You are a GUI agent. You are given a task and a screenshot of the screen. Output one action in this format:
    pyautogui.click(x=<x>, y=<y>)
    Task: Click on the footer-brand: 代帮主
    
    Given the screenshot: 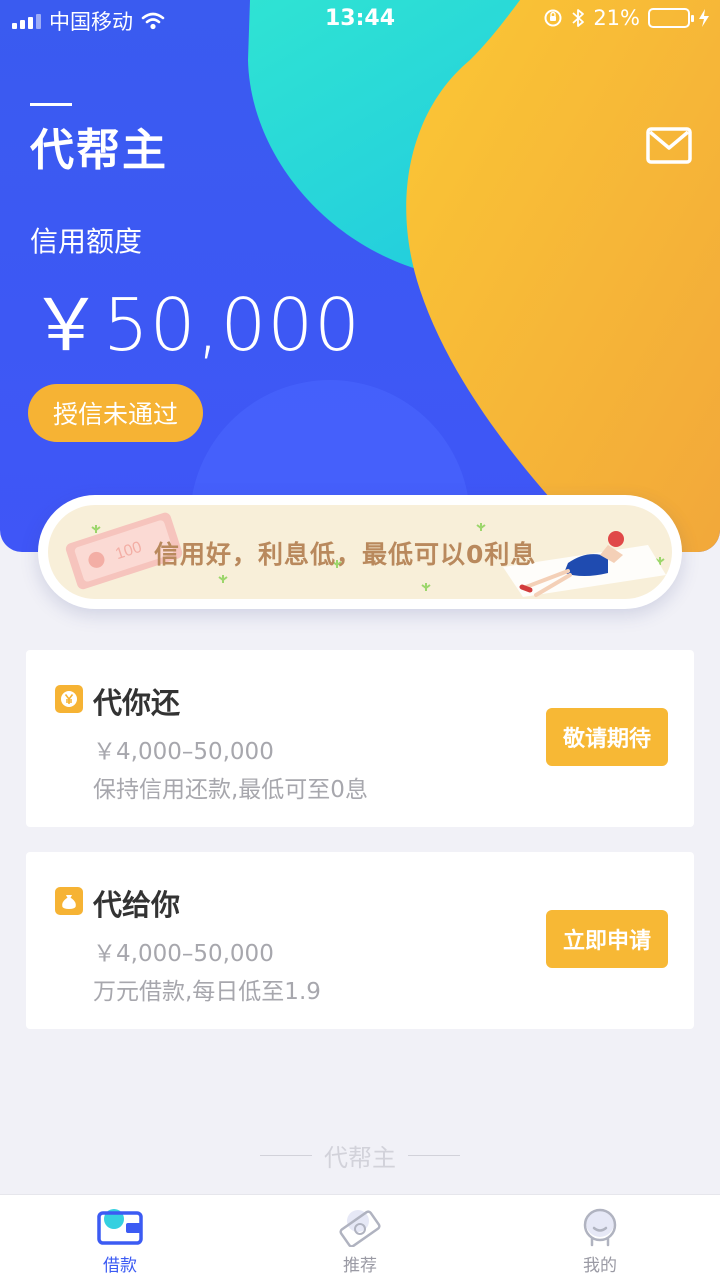 What is the action you would take?
    pyautogui.click(x=360, y=1155)
    